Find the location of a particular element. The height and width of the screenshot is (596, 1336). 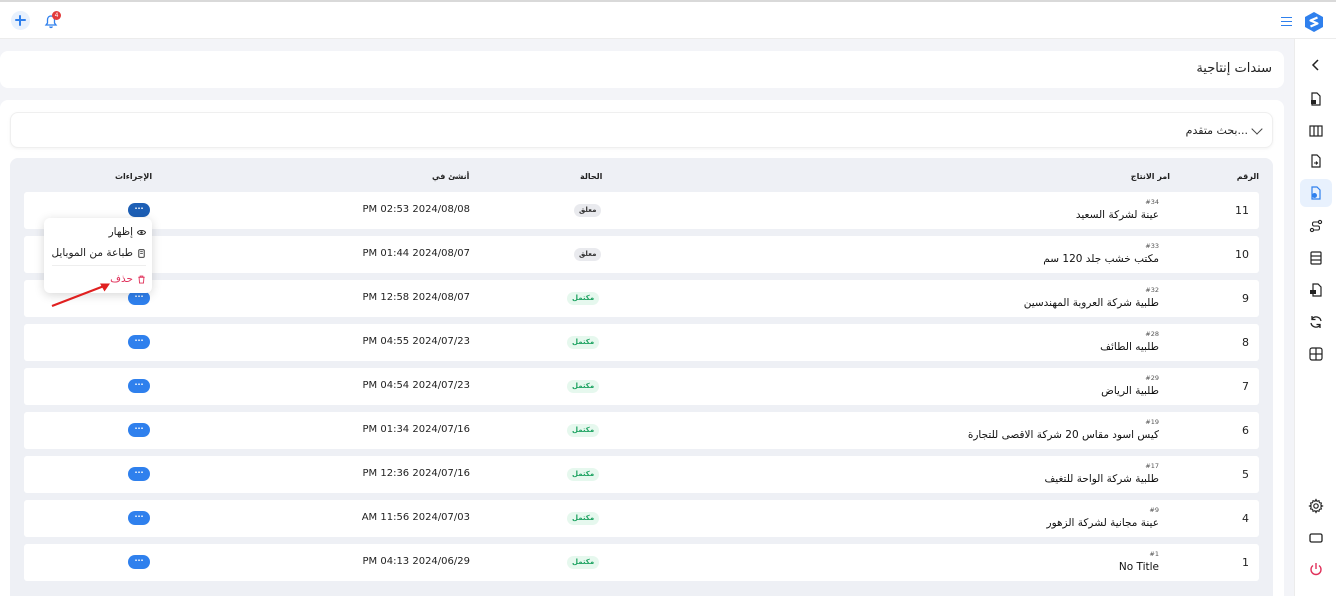

created-date: AM 11:56 2024/07/03 is located at coordinates (415, 517).